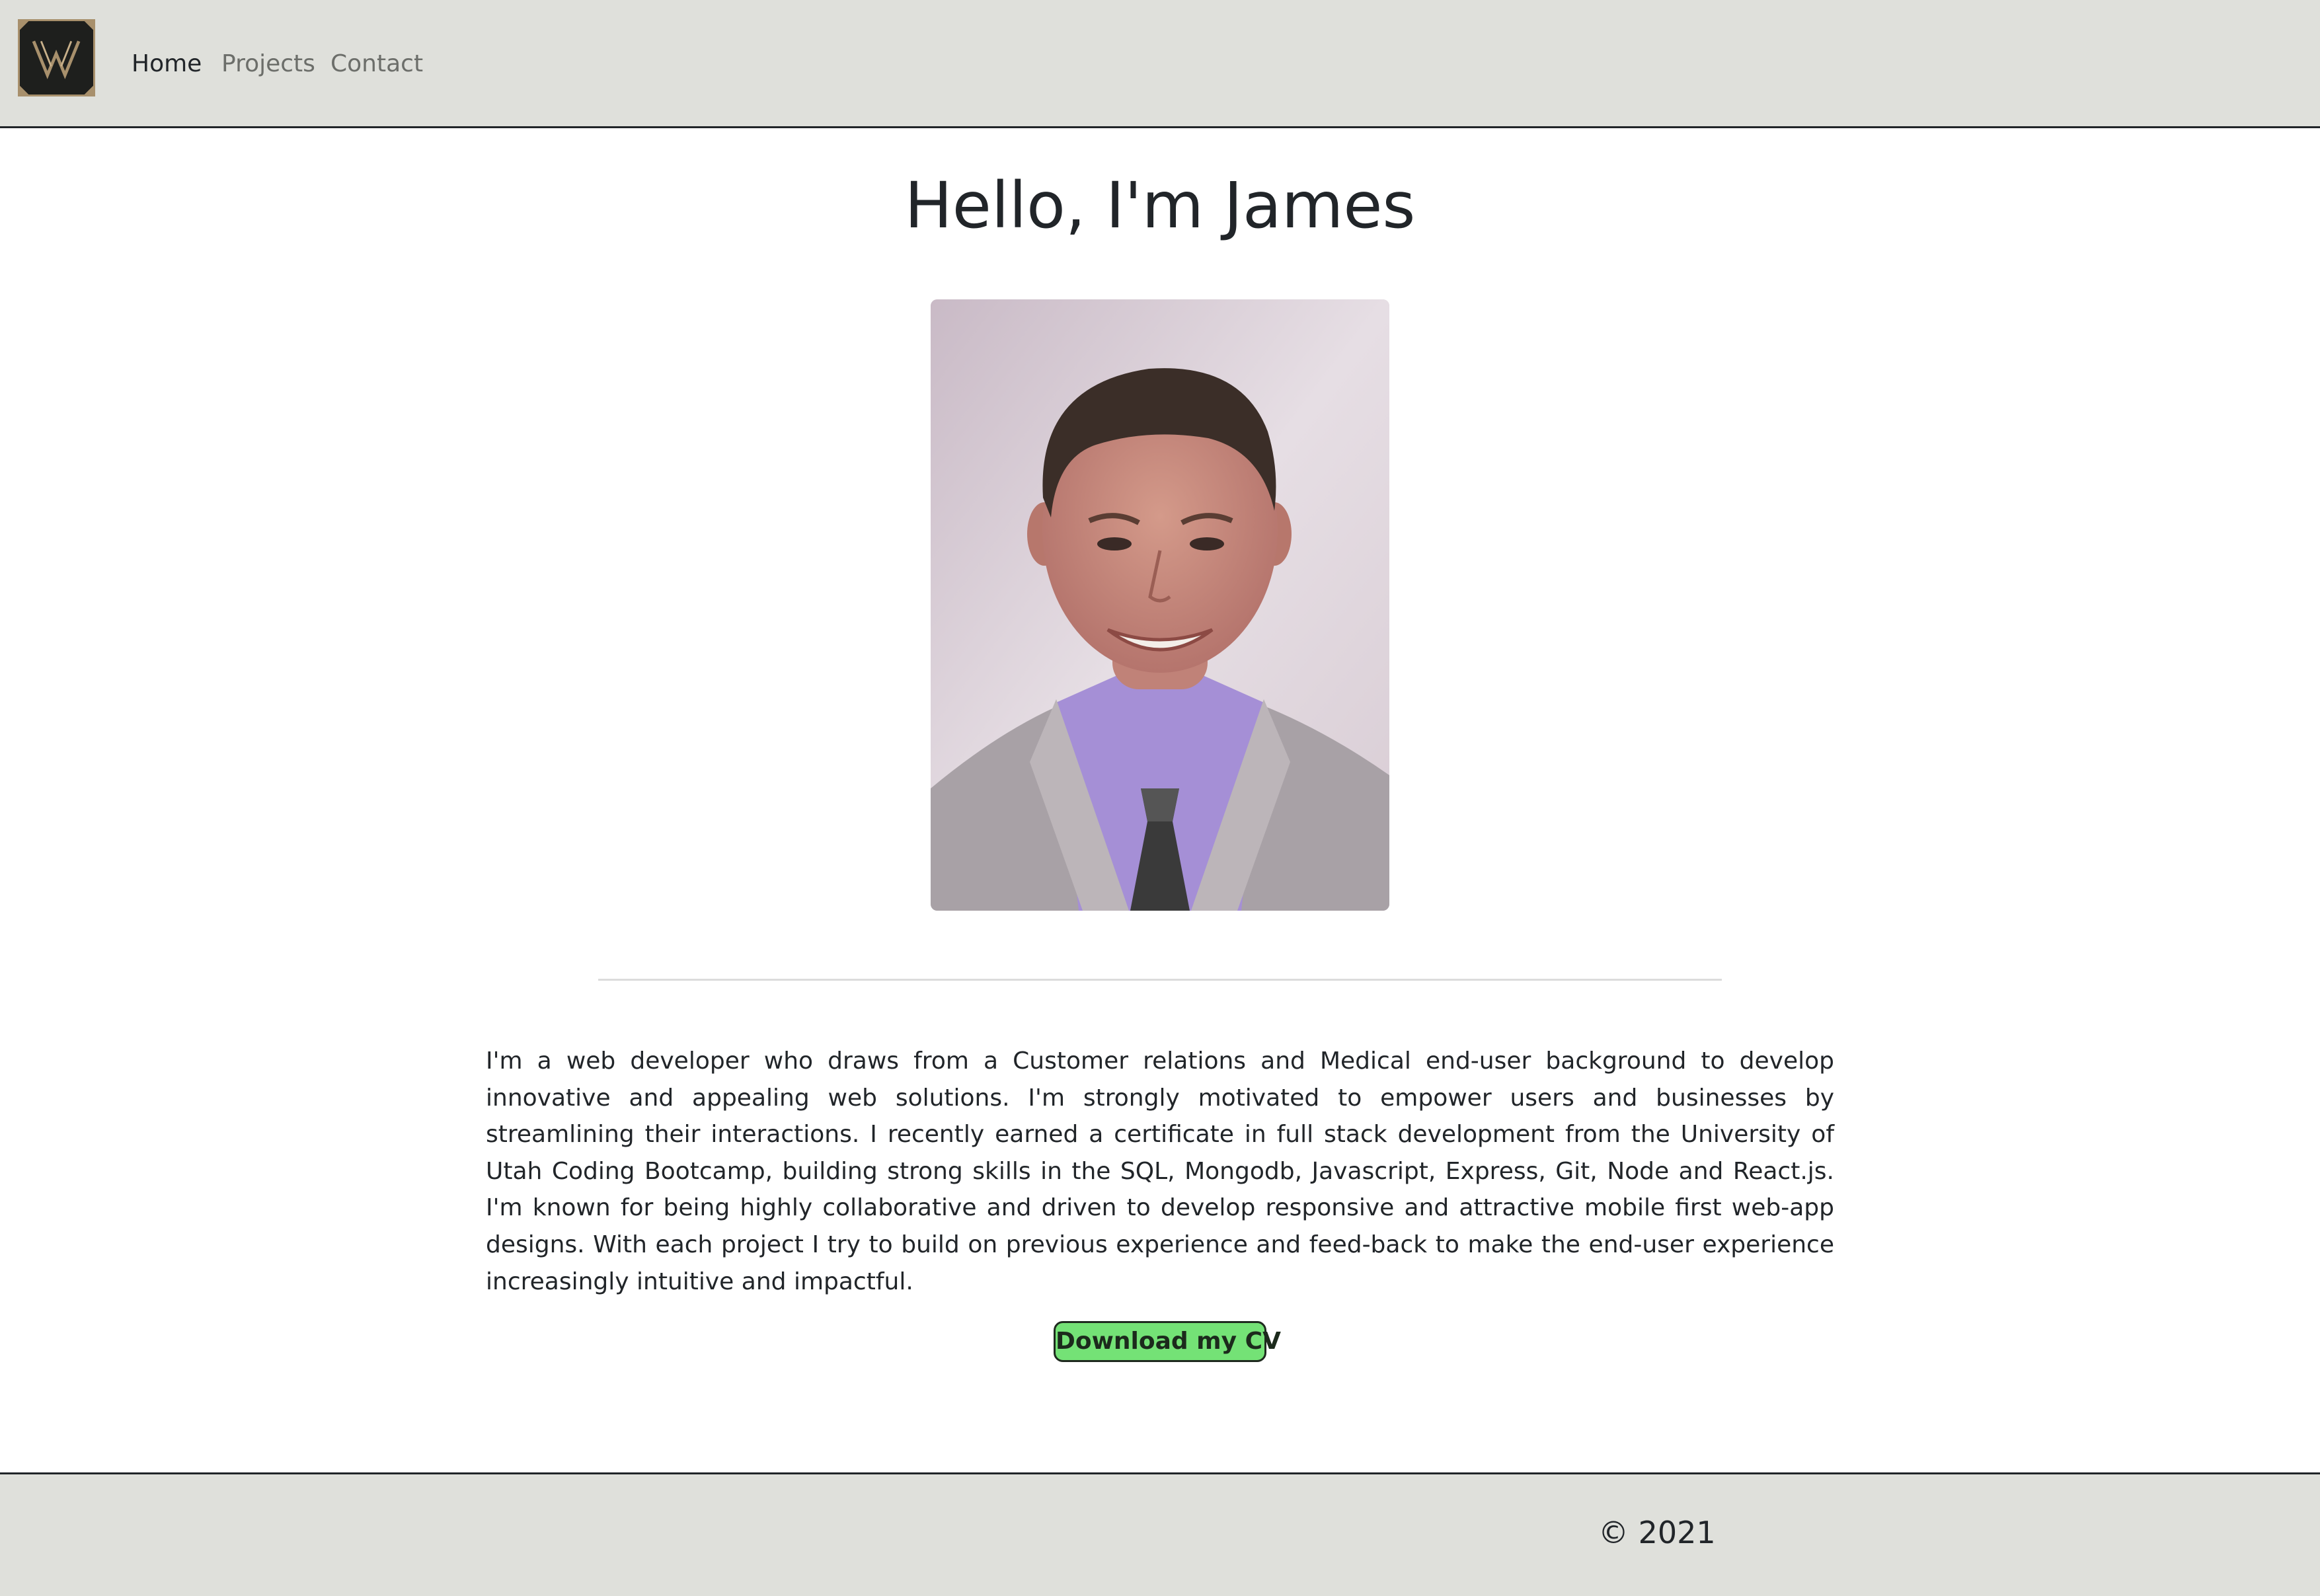 The height and width of the screenshot is (1596, 2320). What do you see at coordinates (268, 64) in the screenshot?
I see `nav-link-projects: Projects` at bounding box center [268, 64].